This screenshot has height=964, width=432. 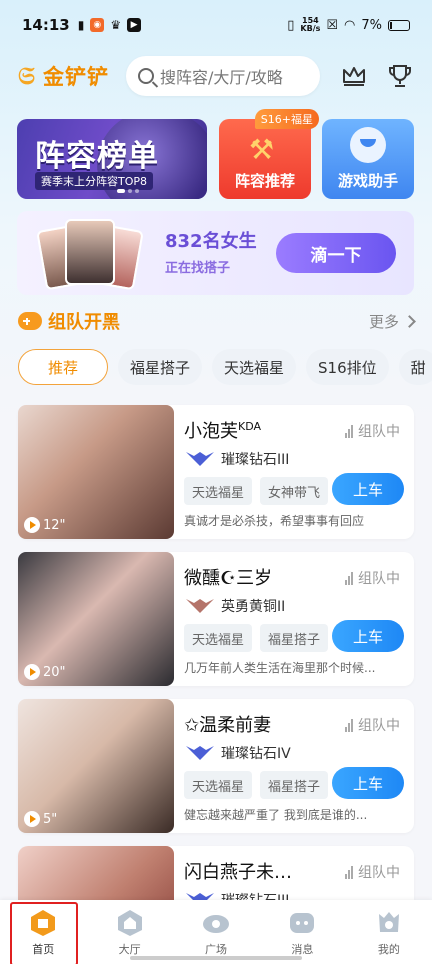 I want to click on vibrate-icon: ▯, so click(x=291, y=25).